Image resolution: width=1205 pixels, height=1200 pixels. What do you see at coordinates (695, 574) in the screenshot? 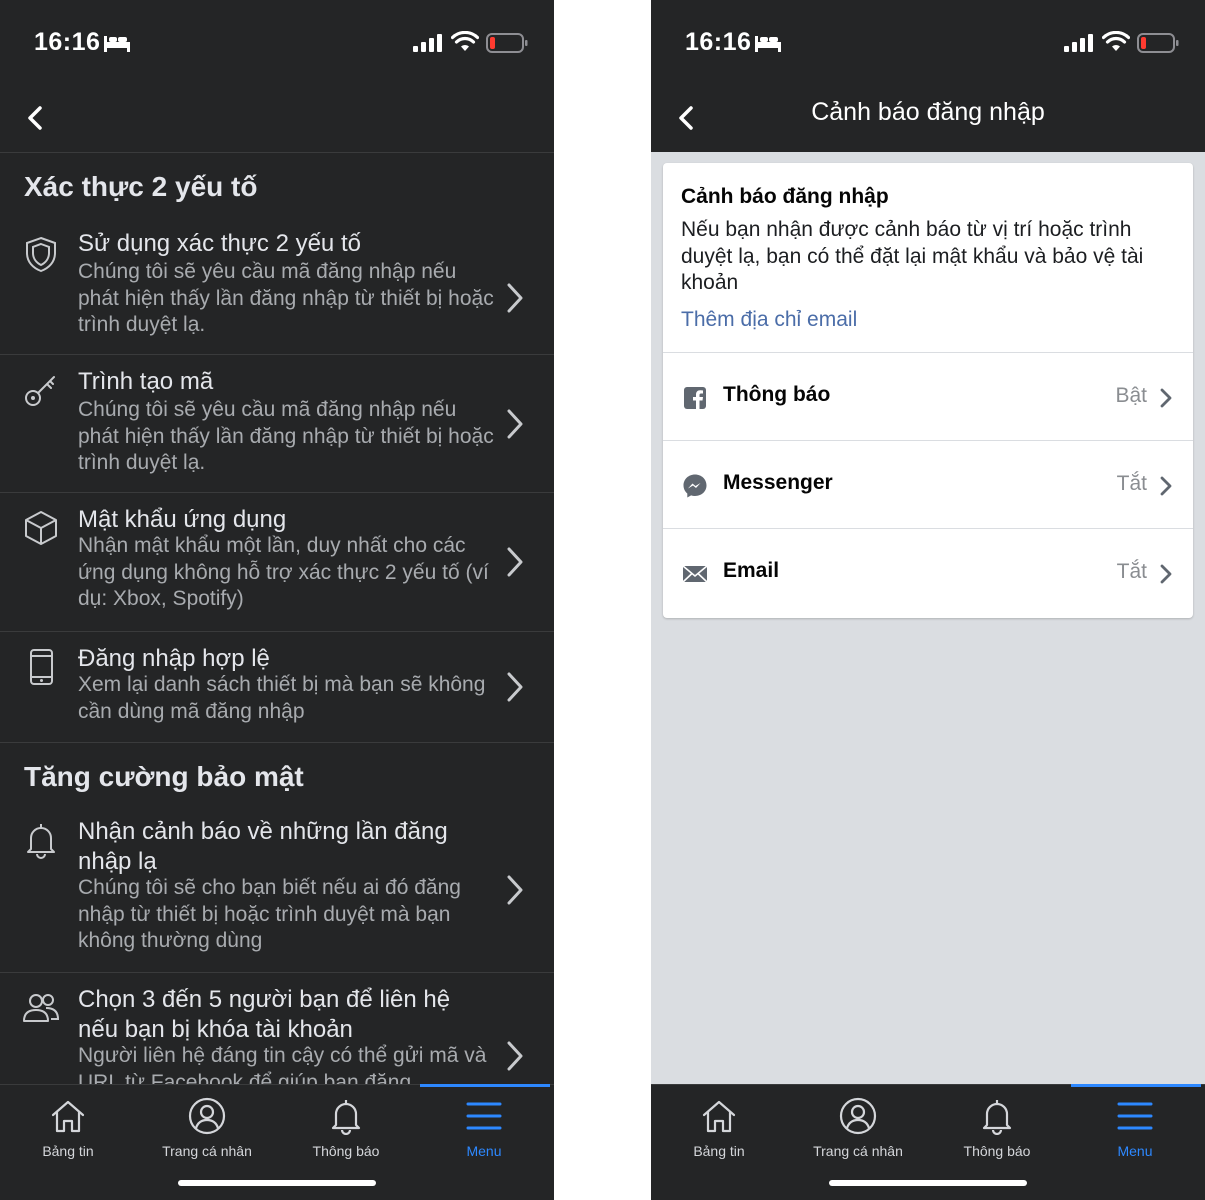
I see `envelope-icon` at bounding box center [695, 574].